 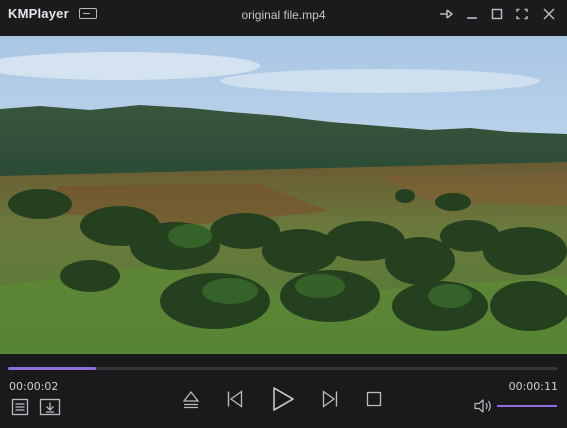 What do you see at coordinates (446, 14) in the screenshot?
I see `pin-icon` at bounding box center [446, 14].